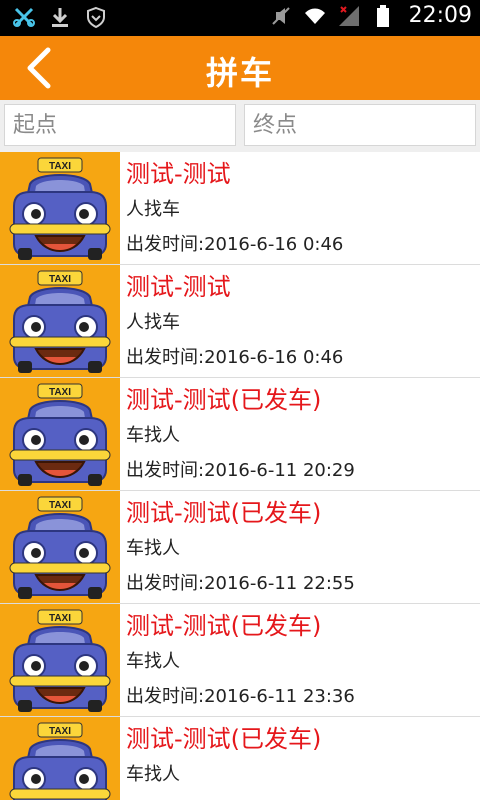 This screenshot has width=480, height=800. What do you see at coordinates (299, 796) in the screenshot?
I see `departure-time` at bounding box center [299, 796].